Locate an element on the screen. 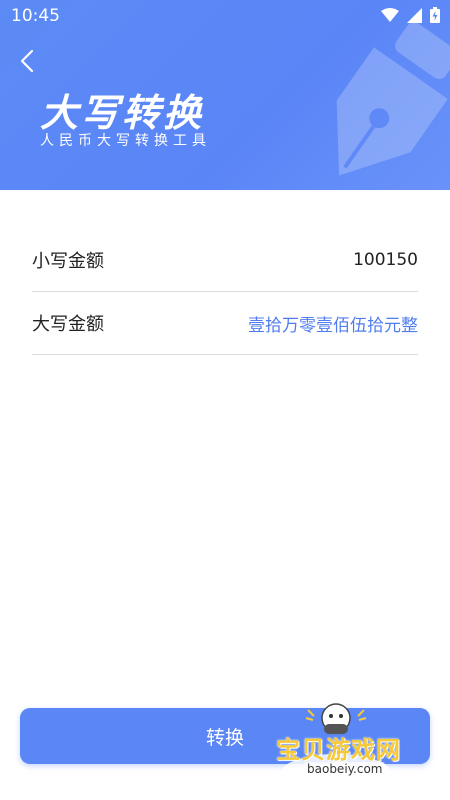 The height and width of the screenshot is (800, 450). status-time: 10:45 is located at coordinates (35, 16).